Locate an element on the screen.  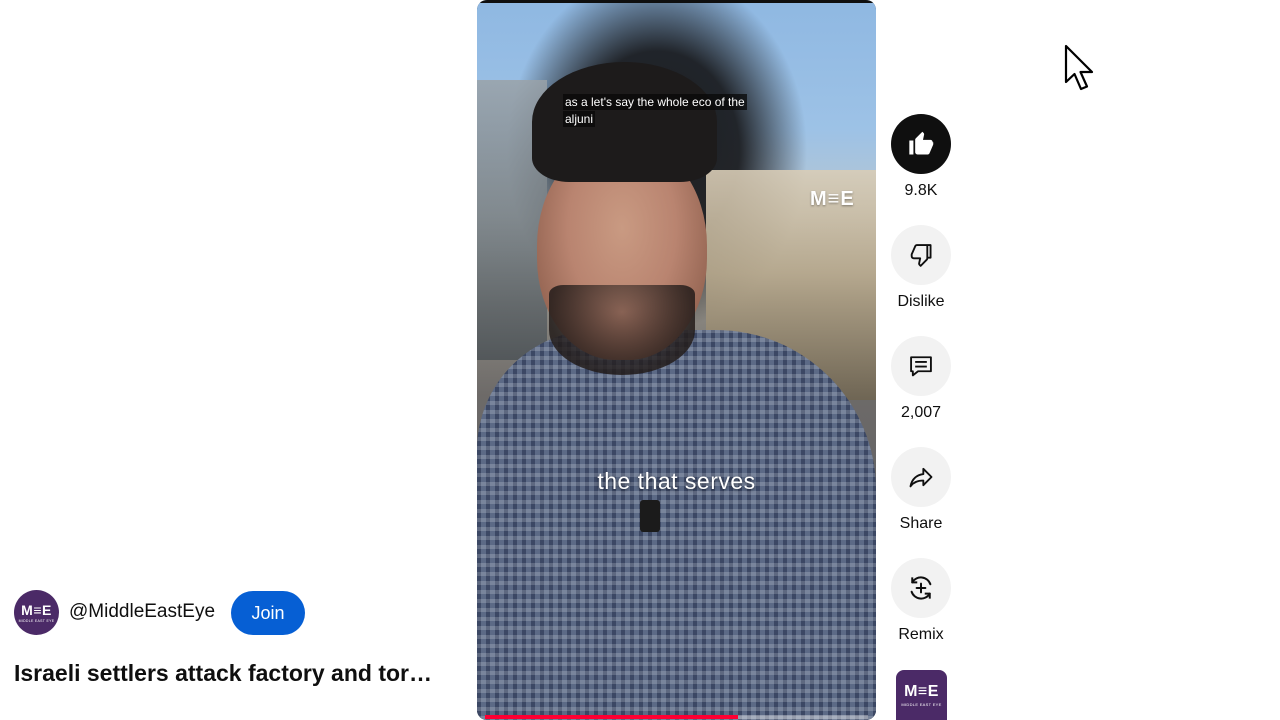
comment-icon is located at coordinates (921, 366).